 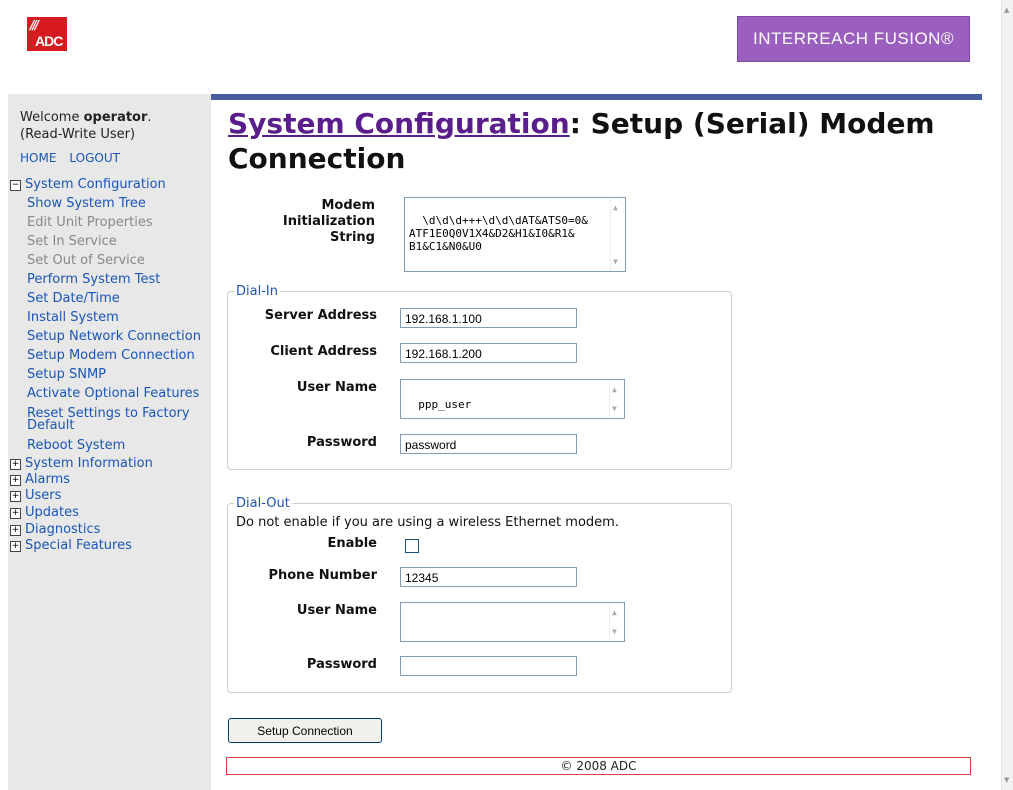 I want to click on sidebar-section-special-features: + Special Features, so click(x=110, y=545).